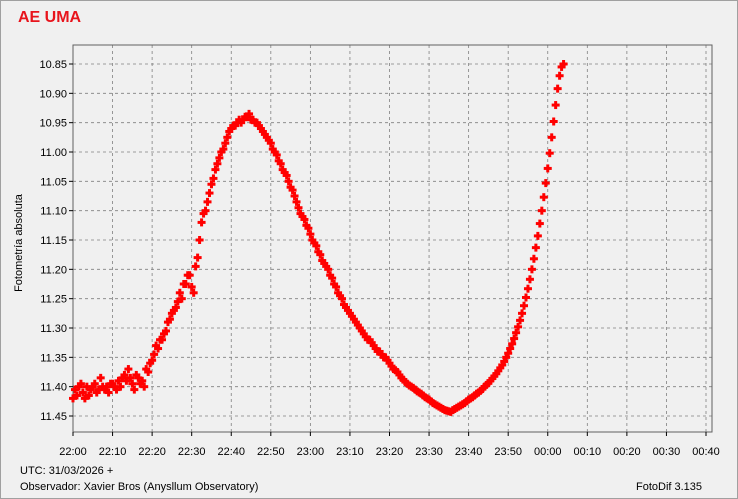  What do you see at coordinates (271, 452) in the screenshot?
I see `x-tick-label: 22:50` at bounding box center [271, 452].